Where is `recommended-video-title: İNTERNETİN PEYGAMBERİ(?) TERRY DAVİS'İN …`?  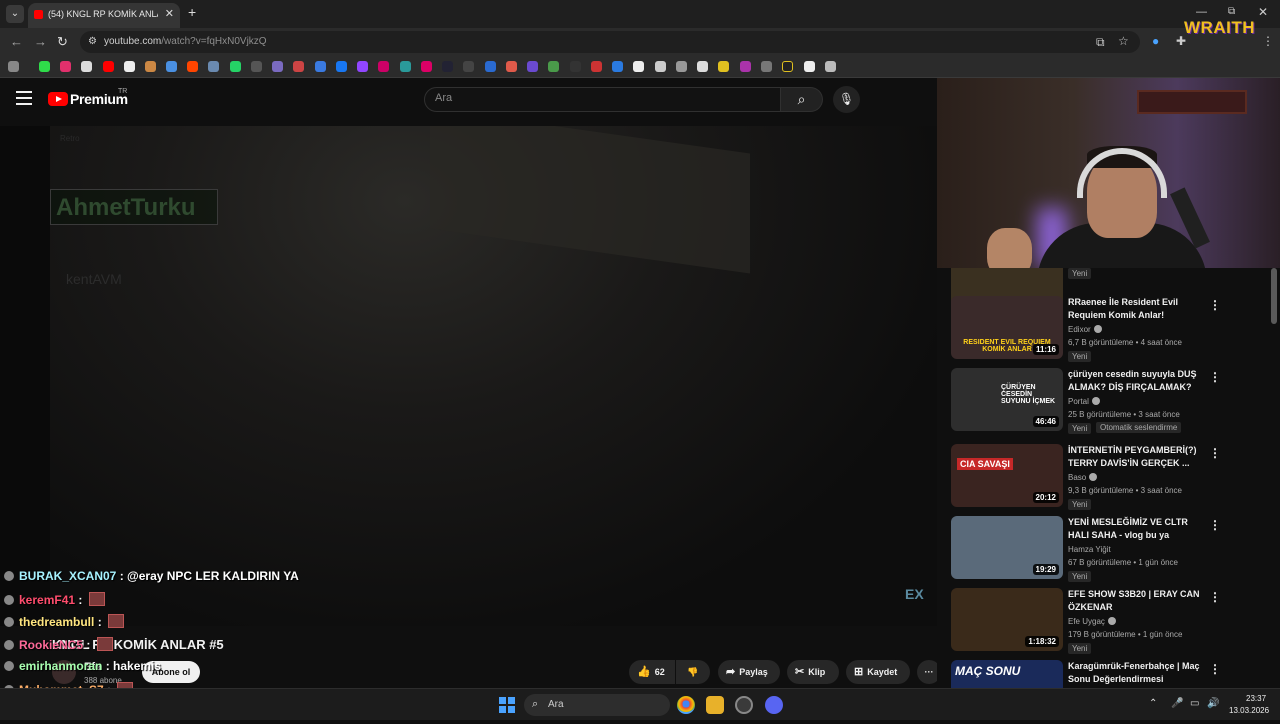
recommended-video-title: İNTERNETİN PEYGAMBERİ(?) TERRY DAVİS'İN … is located at coordinates (1138, 457).